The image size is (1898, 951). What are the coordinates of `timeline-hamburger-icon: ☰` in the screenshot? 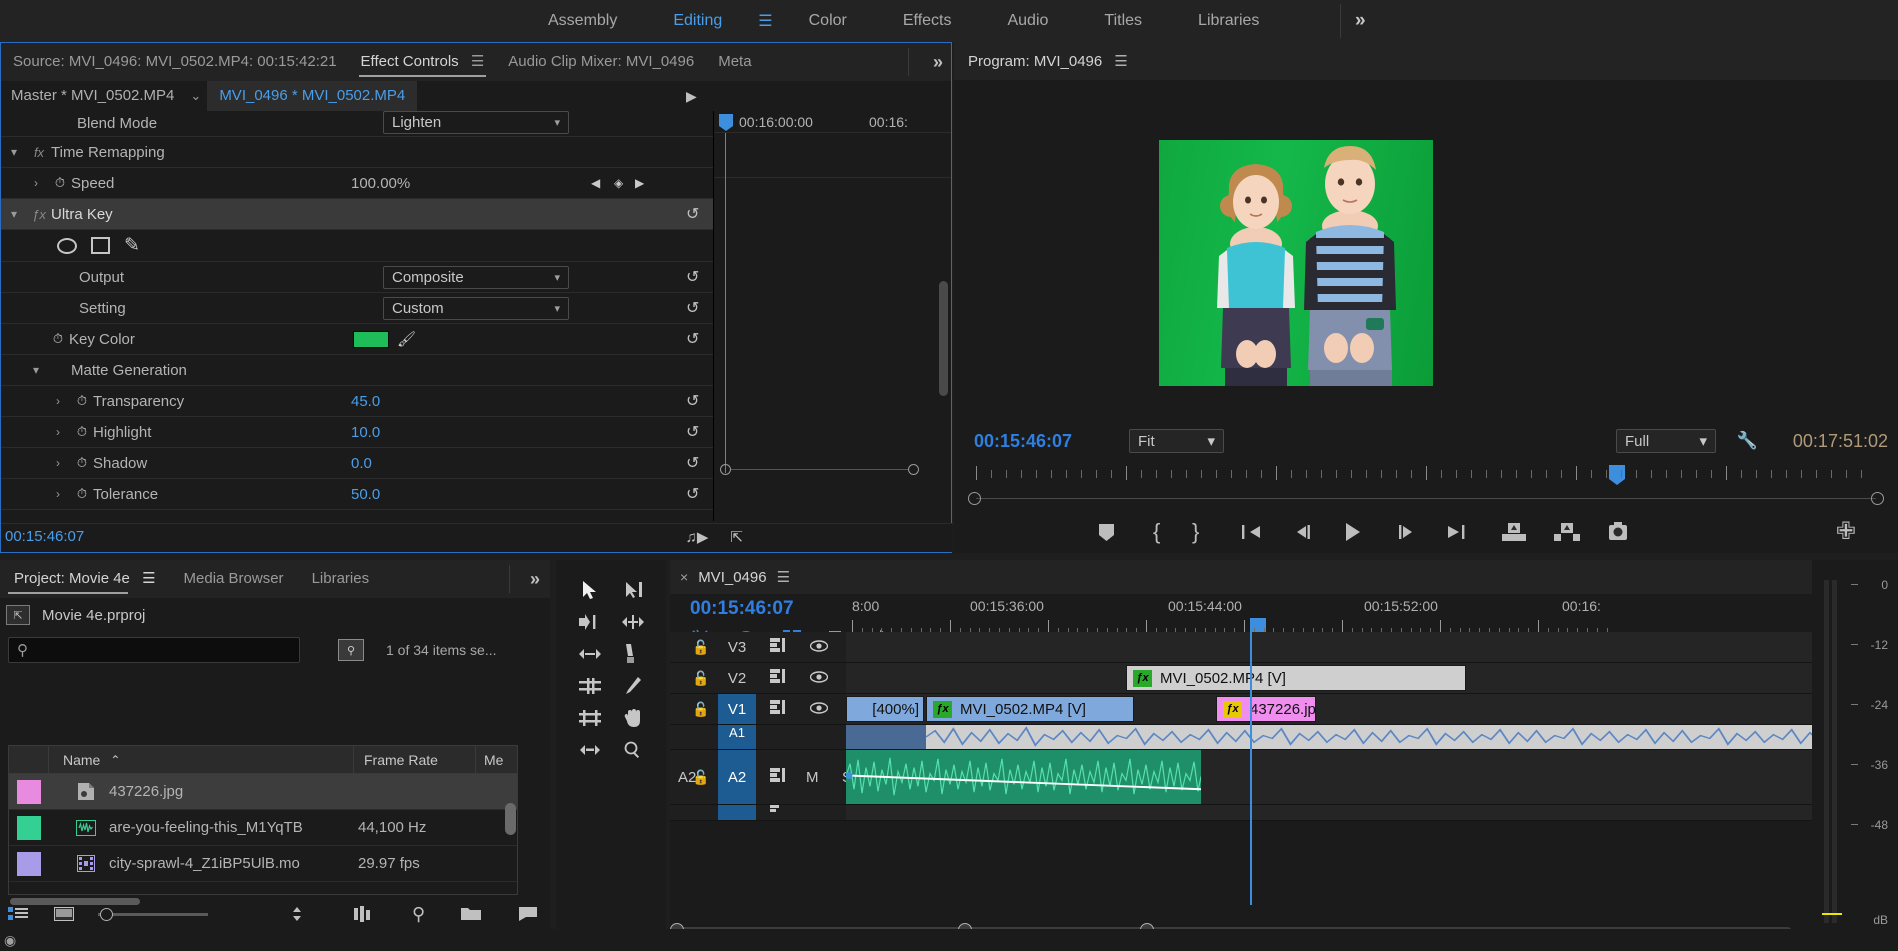 It's located at (783, 577).